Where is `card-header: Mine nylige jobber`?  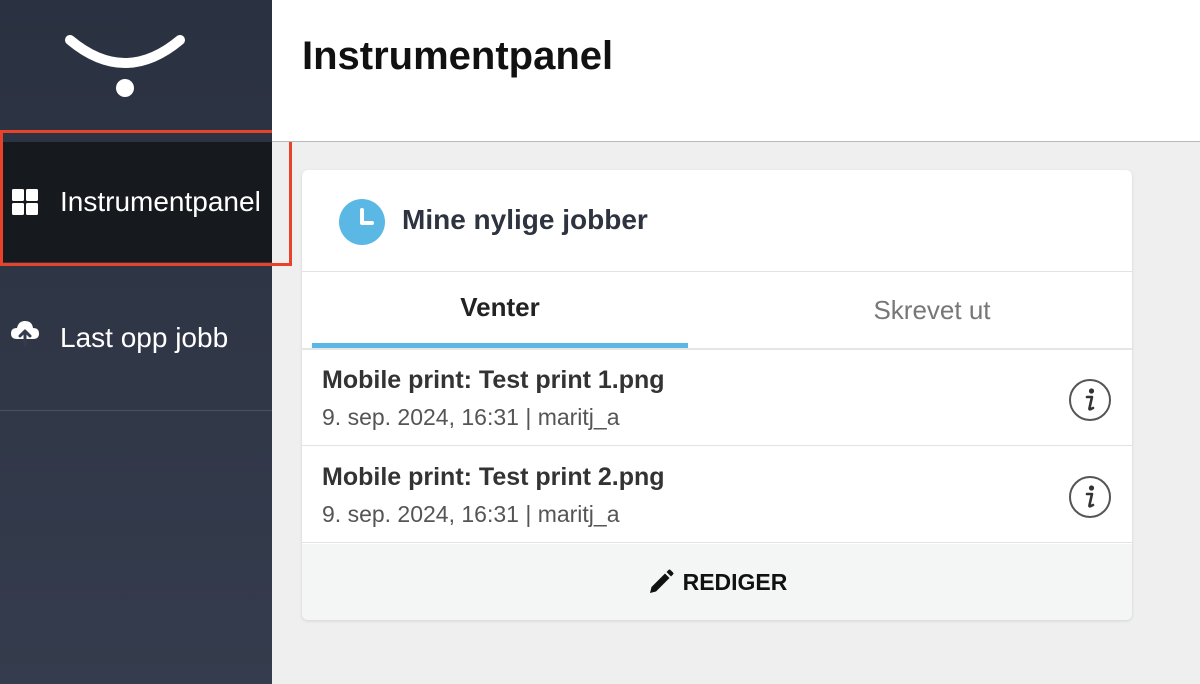
card-header: Mine nylige jobber is located at coordinates (717, 221).